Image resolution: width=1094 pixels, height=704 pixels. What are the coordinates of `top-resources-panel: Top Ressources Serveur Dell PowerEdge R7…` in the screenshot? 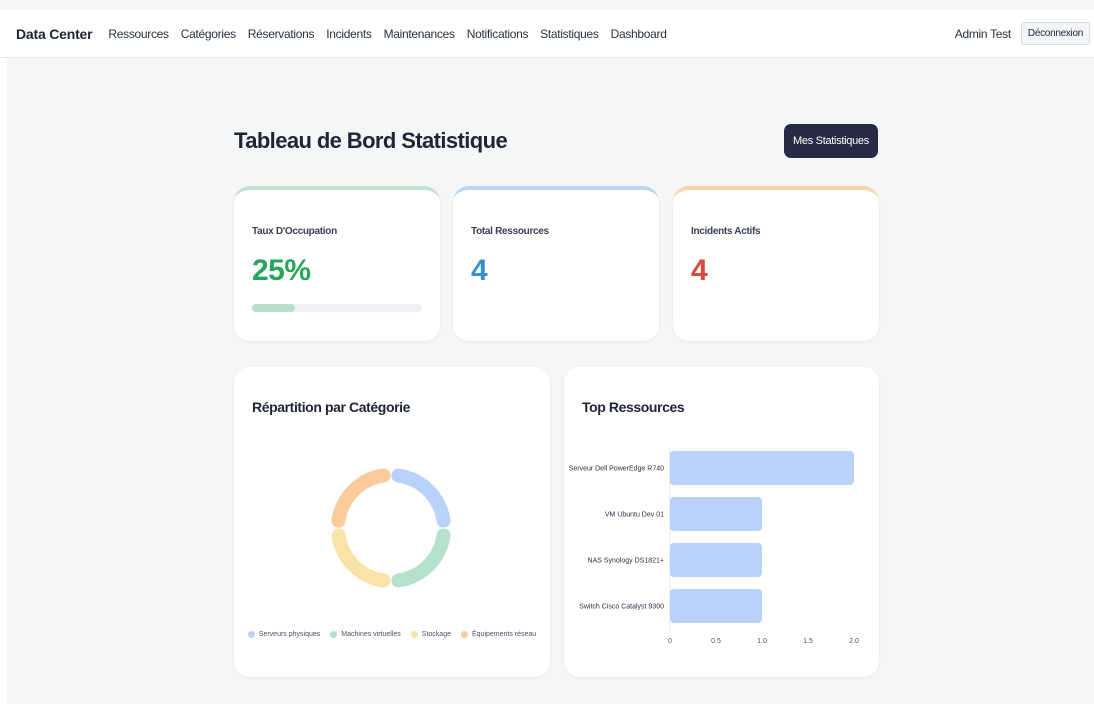 It's located at (721, 522).